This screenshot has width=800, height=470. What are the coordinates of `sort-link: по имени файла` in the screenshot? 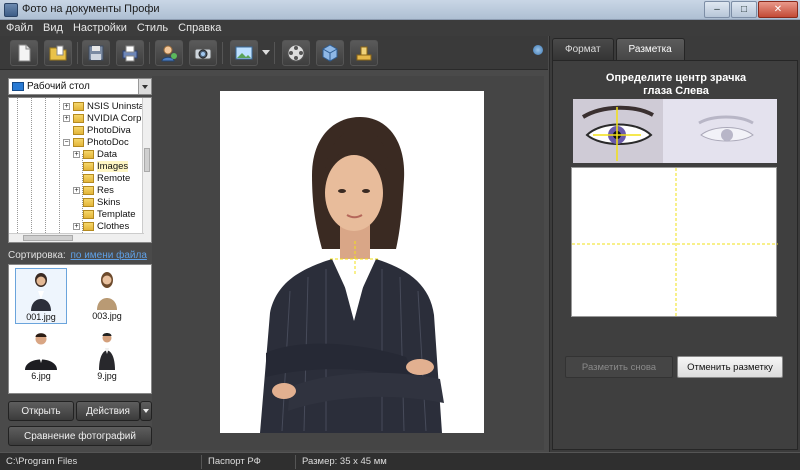 It's located at (108, 255).